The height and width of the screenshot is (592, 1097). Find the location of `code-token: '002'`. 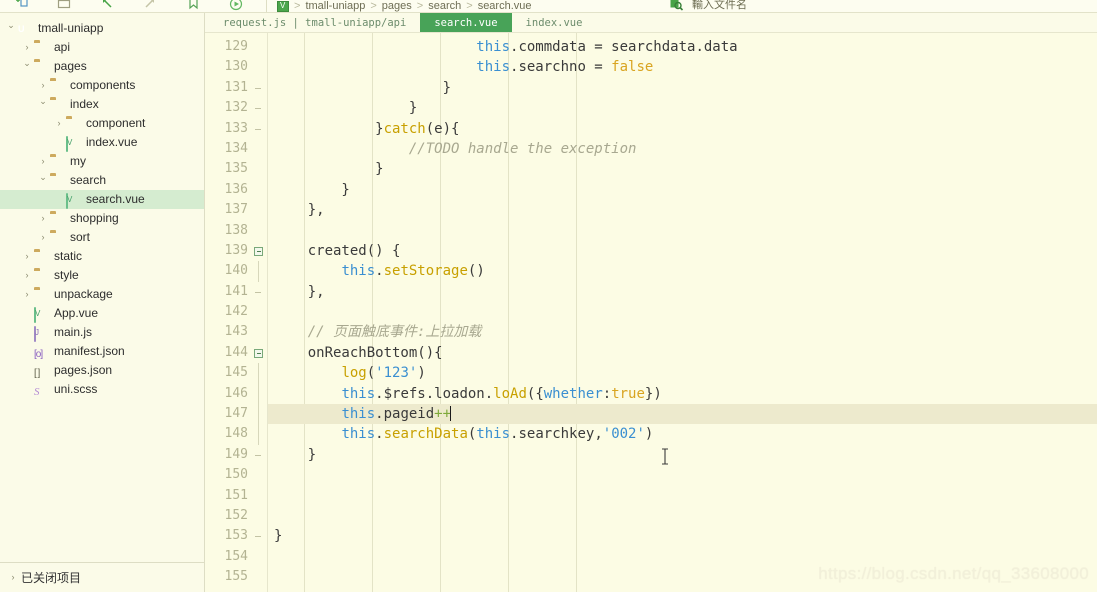

code-token: '002' is located at coordinates (623, 434).